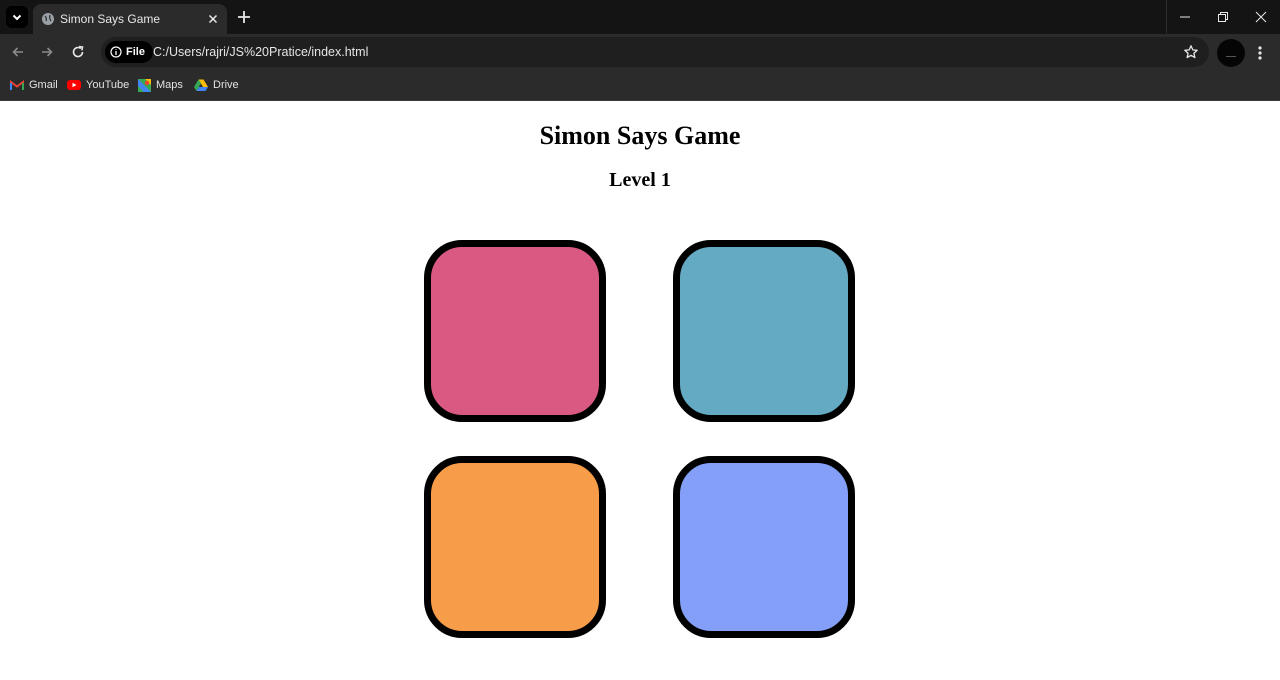  I want to click on bookmark-youtube: YouTube, so click(98, 85).